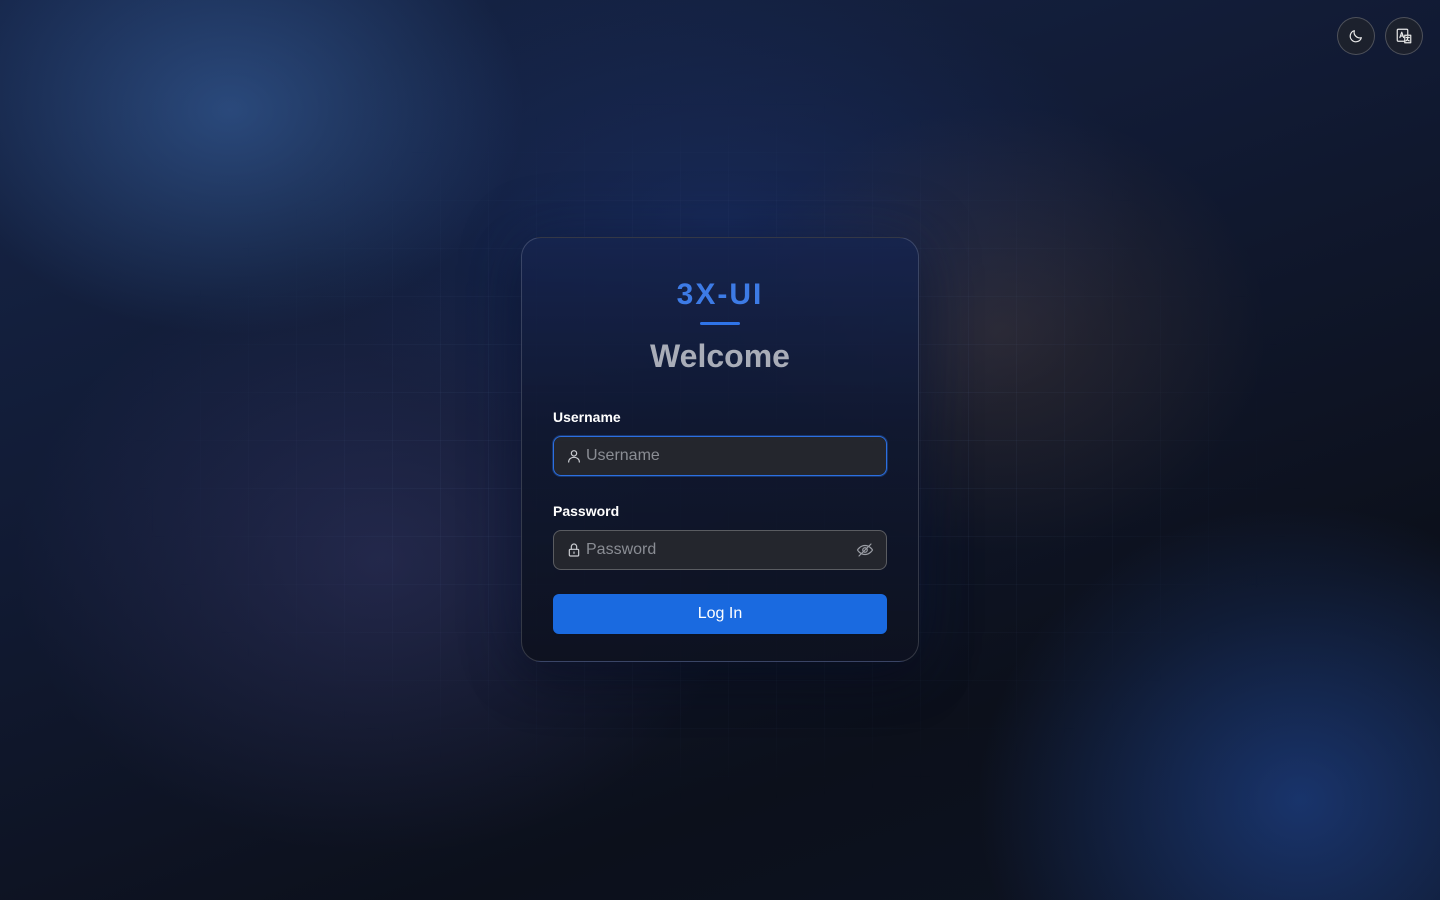 This screenshot has height=900, width=1440. I want to click on translate-icon, so click(1404, 36).